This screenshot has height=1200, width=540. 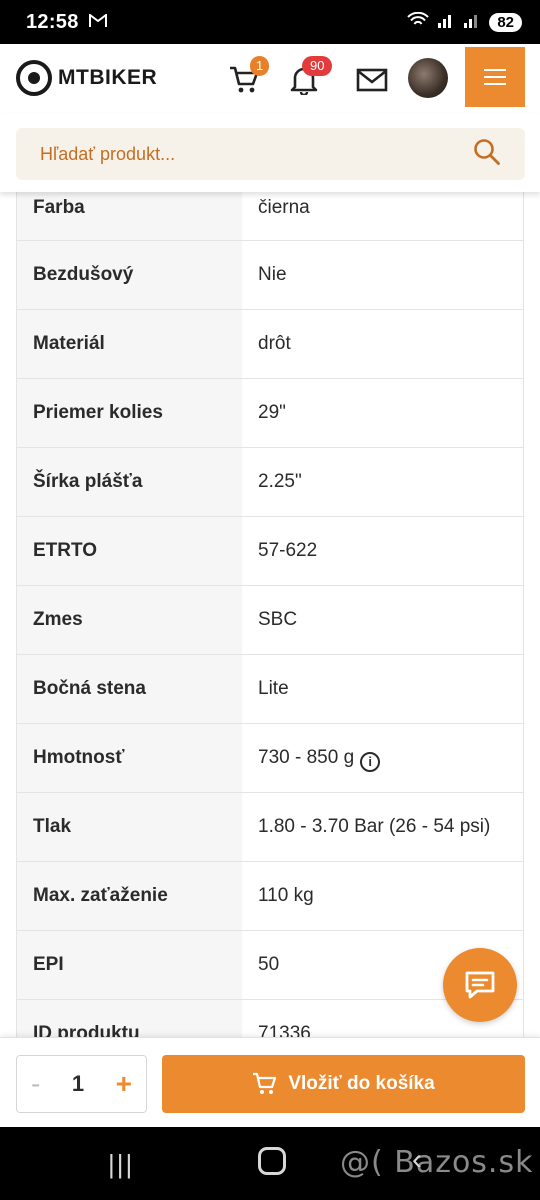 I want to click on spec-value: 29", so click(x=382, y=413).